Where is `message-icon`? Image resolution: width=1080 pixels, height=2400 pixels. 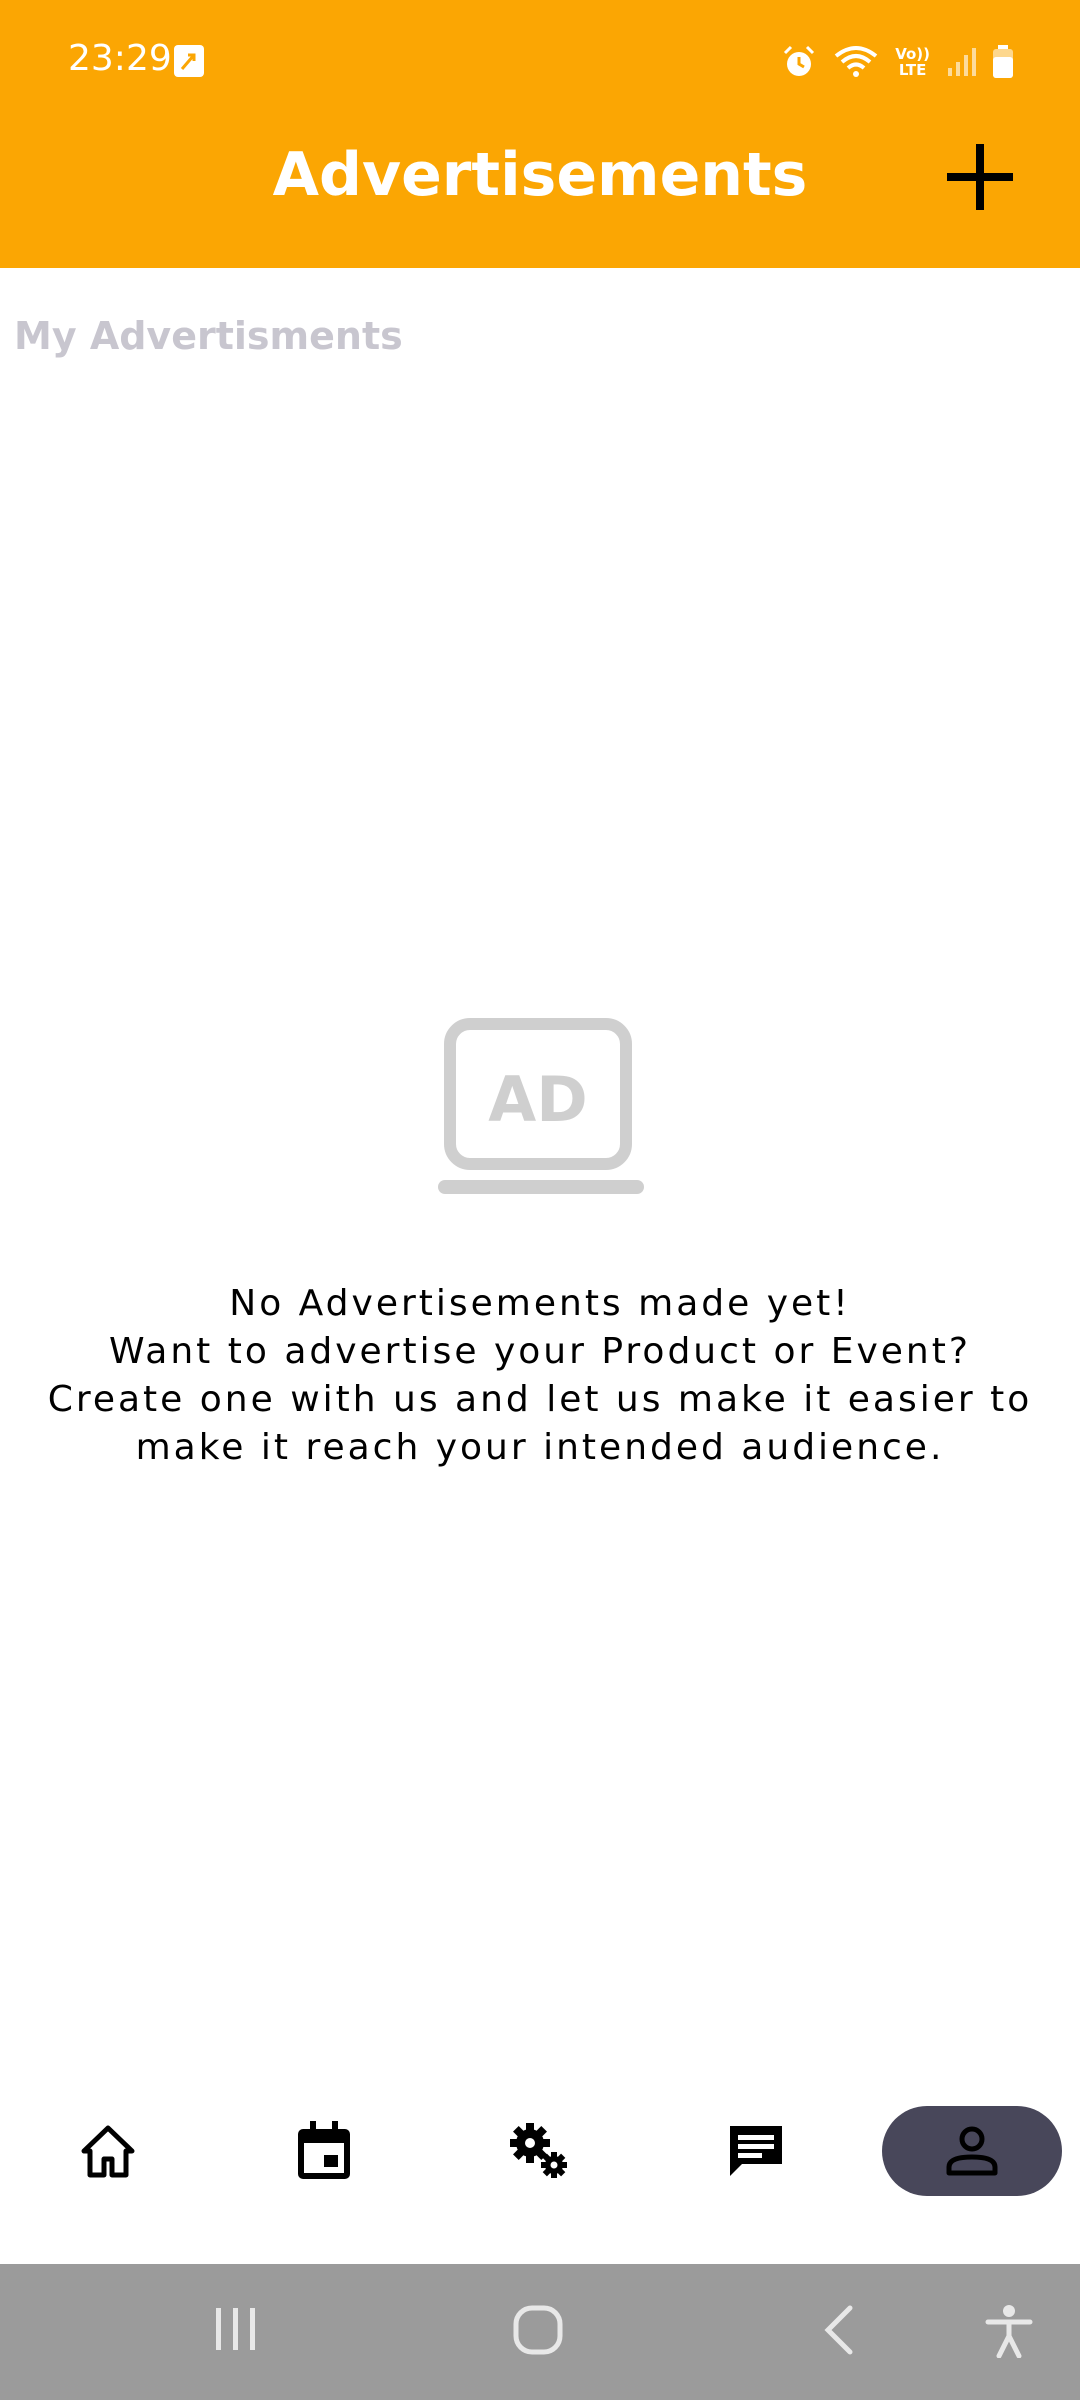
message-icon is located at coordinates (756, 2151).